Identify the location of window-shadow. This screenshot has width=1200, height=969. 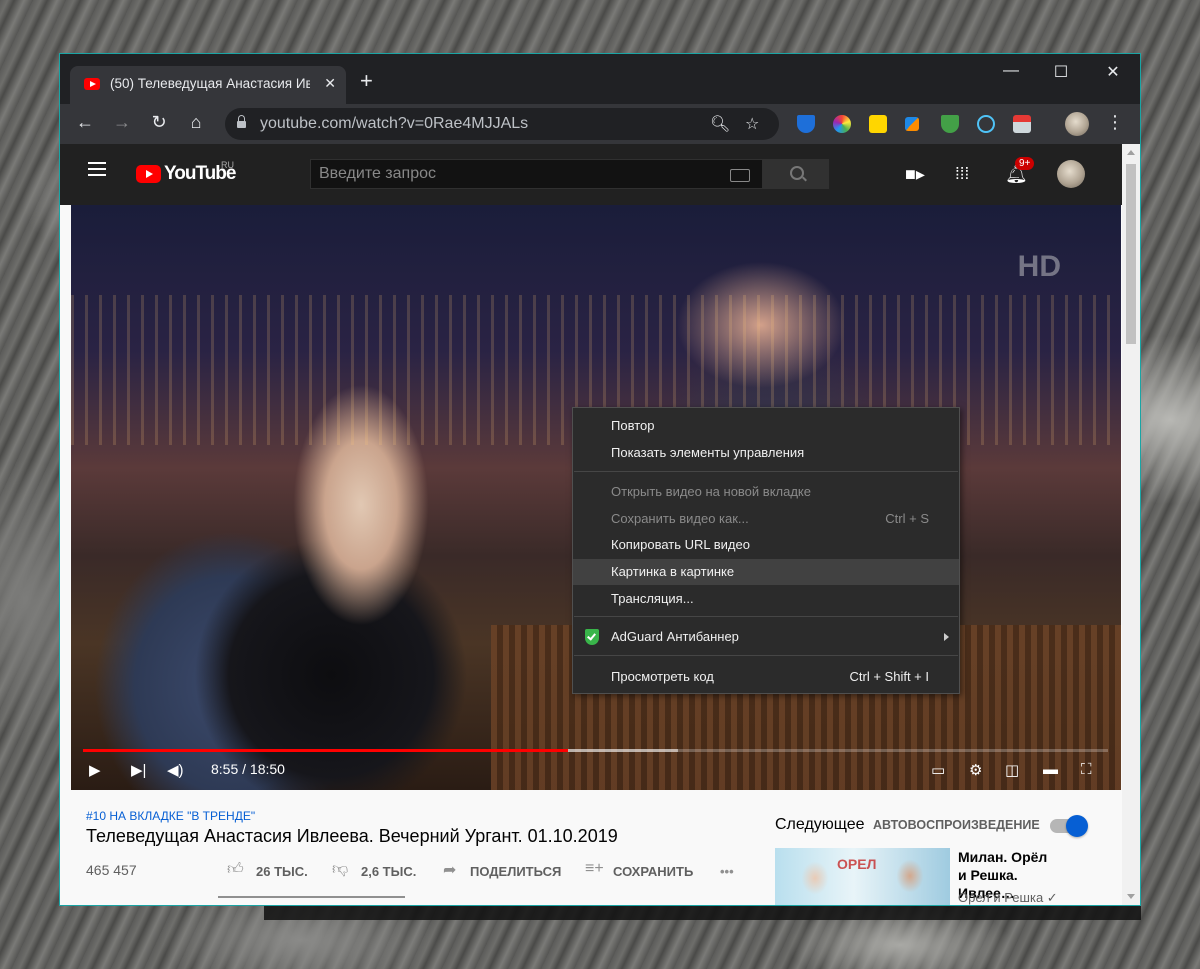
(702, 913).